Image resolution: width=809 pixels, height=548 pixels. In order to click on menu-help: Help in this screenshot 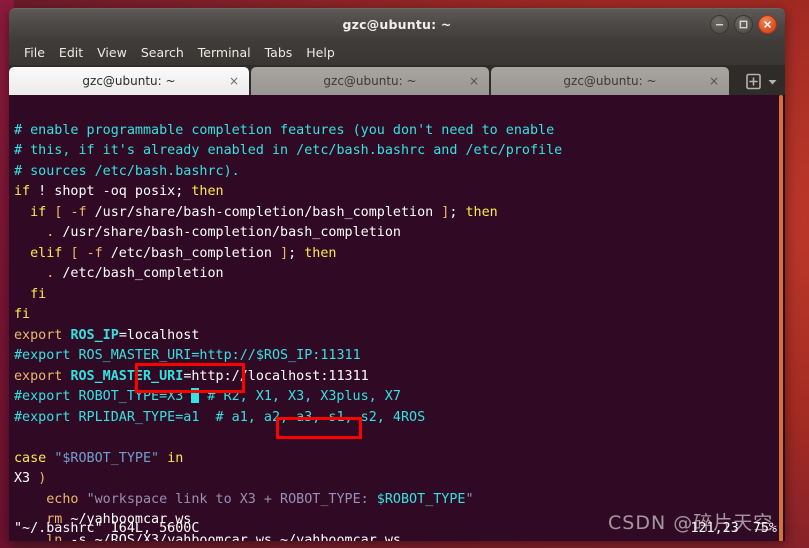, I will do `click(320, 52)`.